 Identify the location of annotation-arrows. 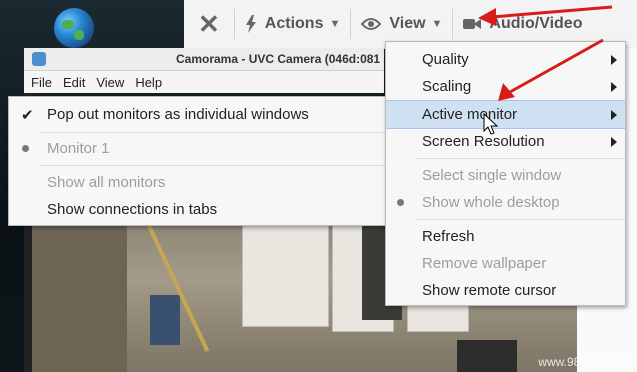
(545, 53).